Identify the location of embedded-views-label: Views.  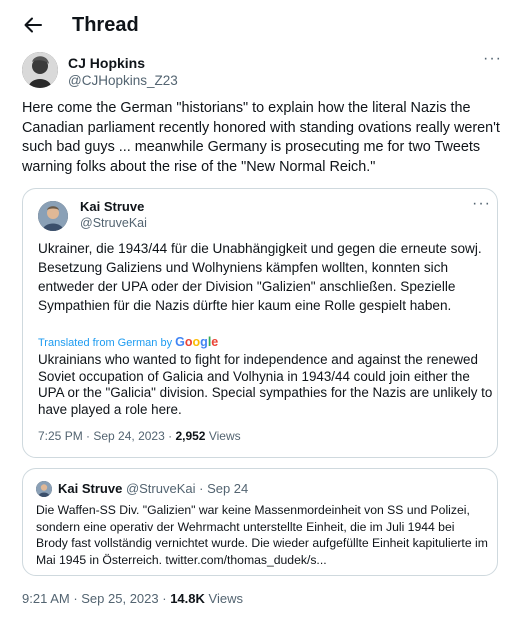
(224, 436).